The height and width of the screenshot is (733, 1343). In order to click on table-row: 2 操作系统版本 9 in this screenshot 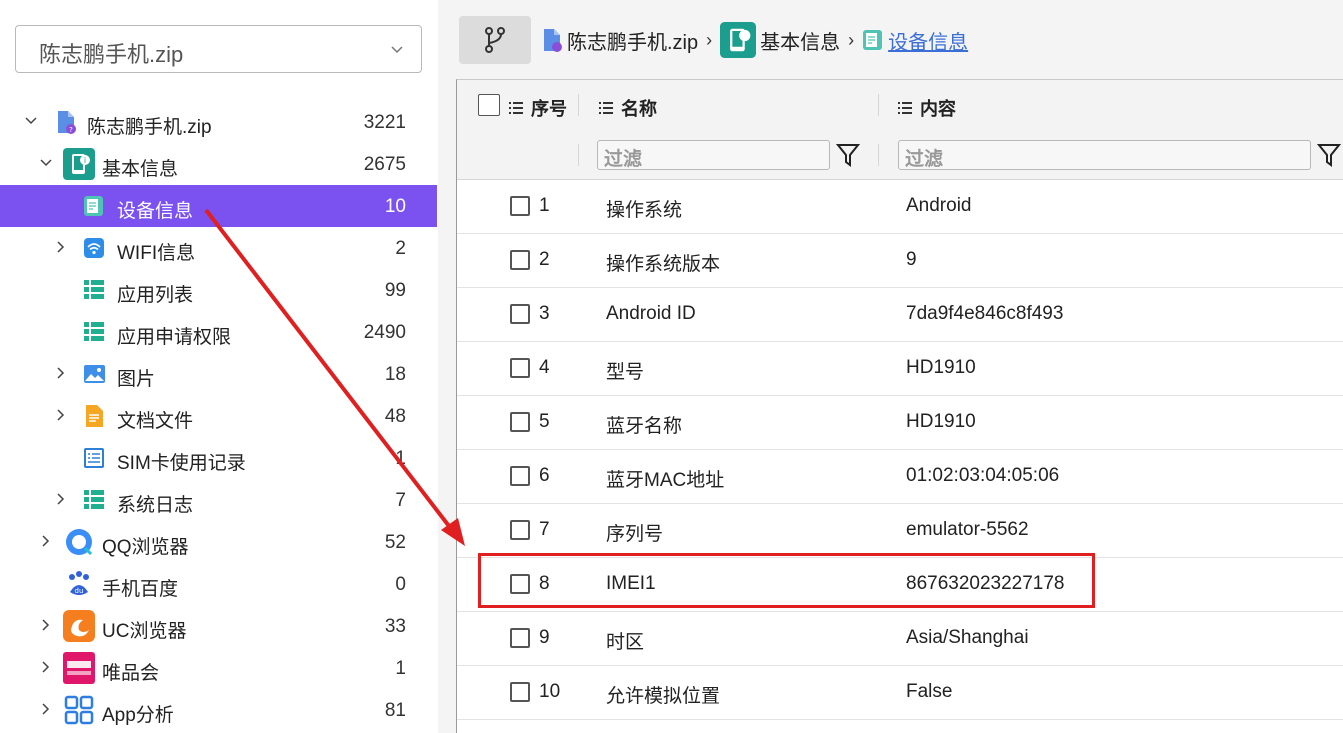, I will do `click(900, 261)`.